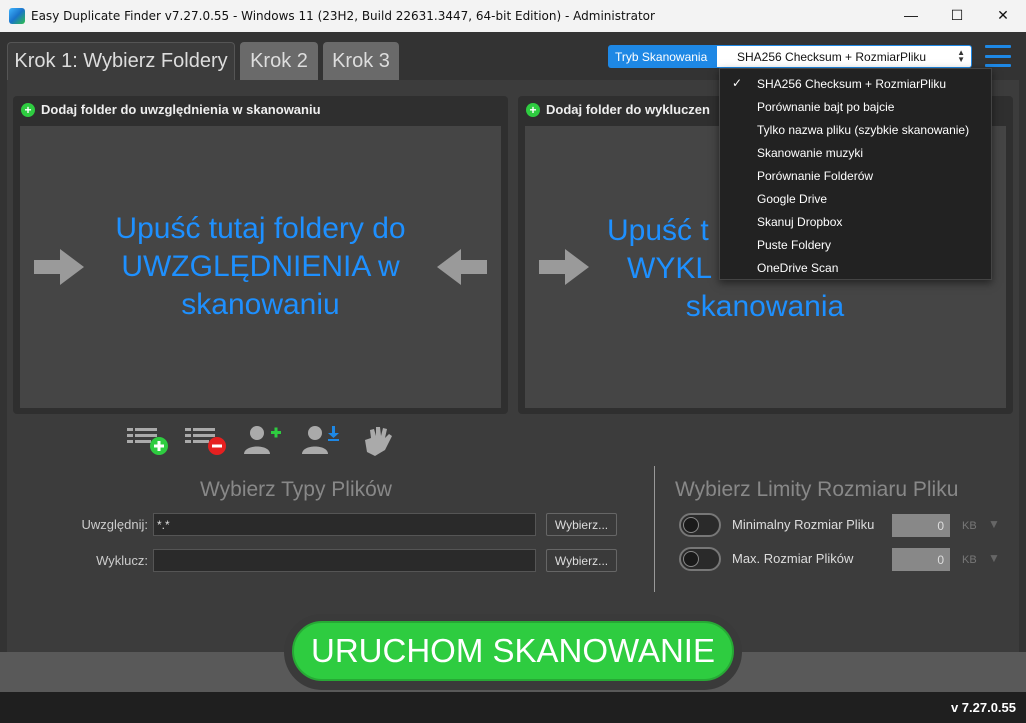 This screenshot has height=723, width=1026. I want to click on option-label: Skanowanie muzyki, so click(810, 152).